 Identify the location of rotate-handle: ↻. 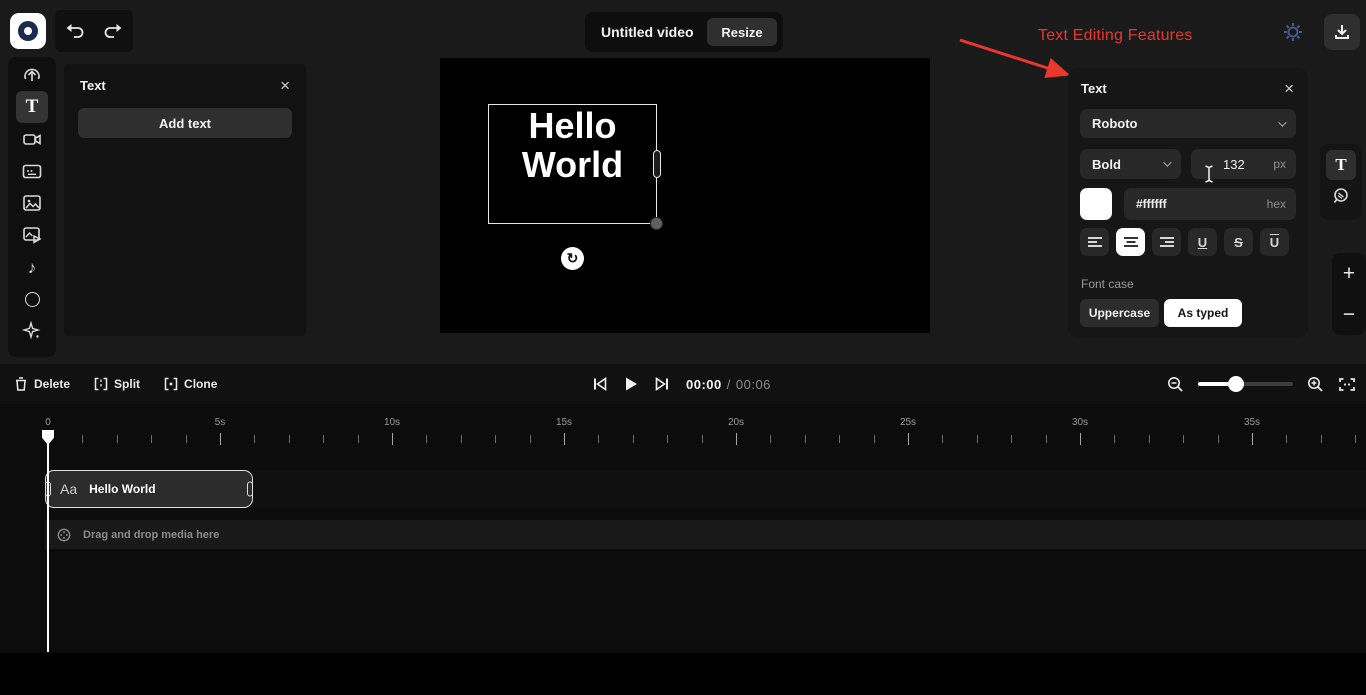
(572, 258).